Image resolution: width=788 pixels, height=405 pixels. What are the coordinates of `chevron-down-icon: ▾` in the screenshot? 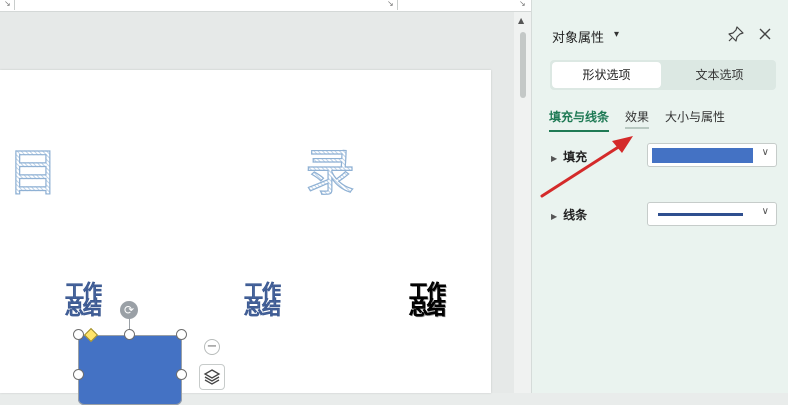 It's located at (616, 34).